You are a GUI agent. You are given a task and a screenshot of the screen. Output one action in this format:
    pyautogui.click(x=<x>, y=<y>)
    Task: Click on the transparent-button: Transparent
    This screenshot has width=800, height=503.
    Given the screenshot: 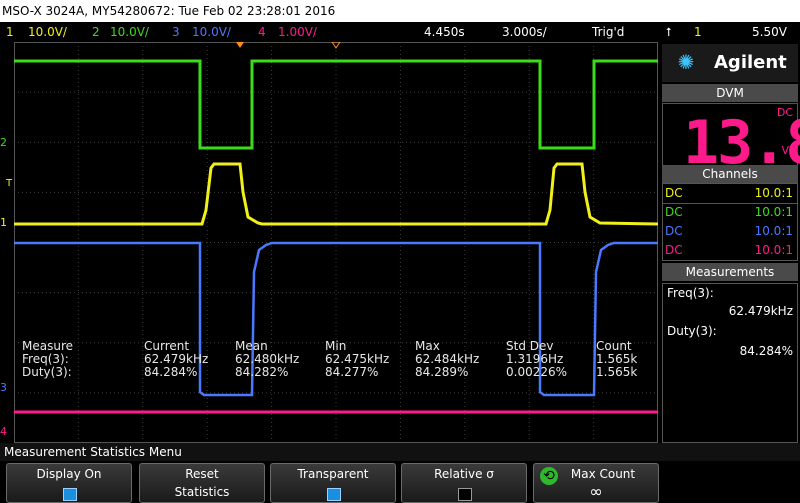 What is the action you would take?
    pyautogui.click(x=333, y=483)
    